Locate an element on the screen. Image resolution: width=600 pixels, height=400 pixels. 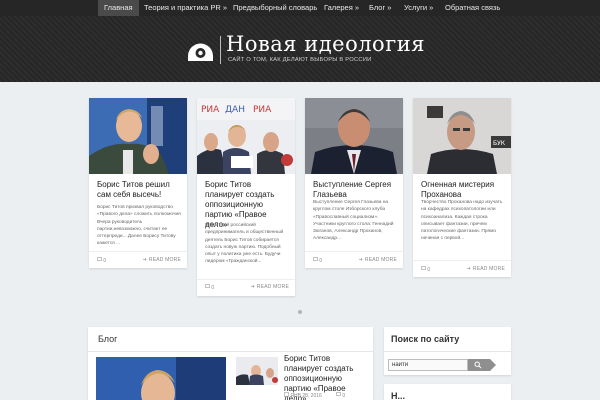
nav-item-election-dictionary: Предвыборный словарь is located at coordinates (275, 8).